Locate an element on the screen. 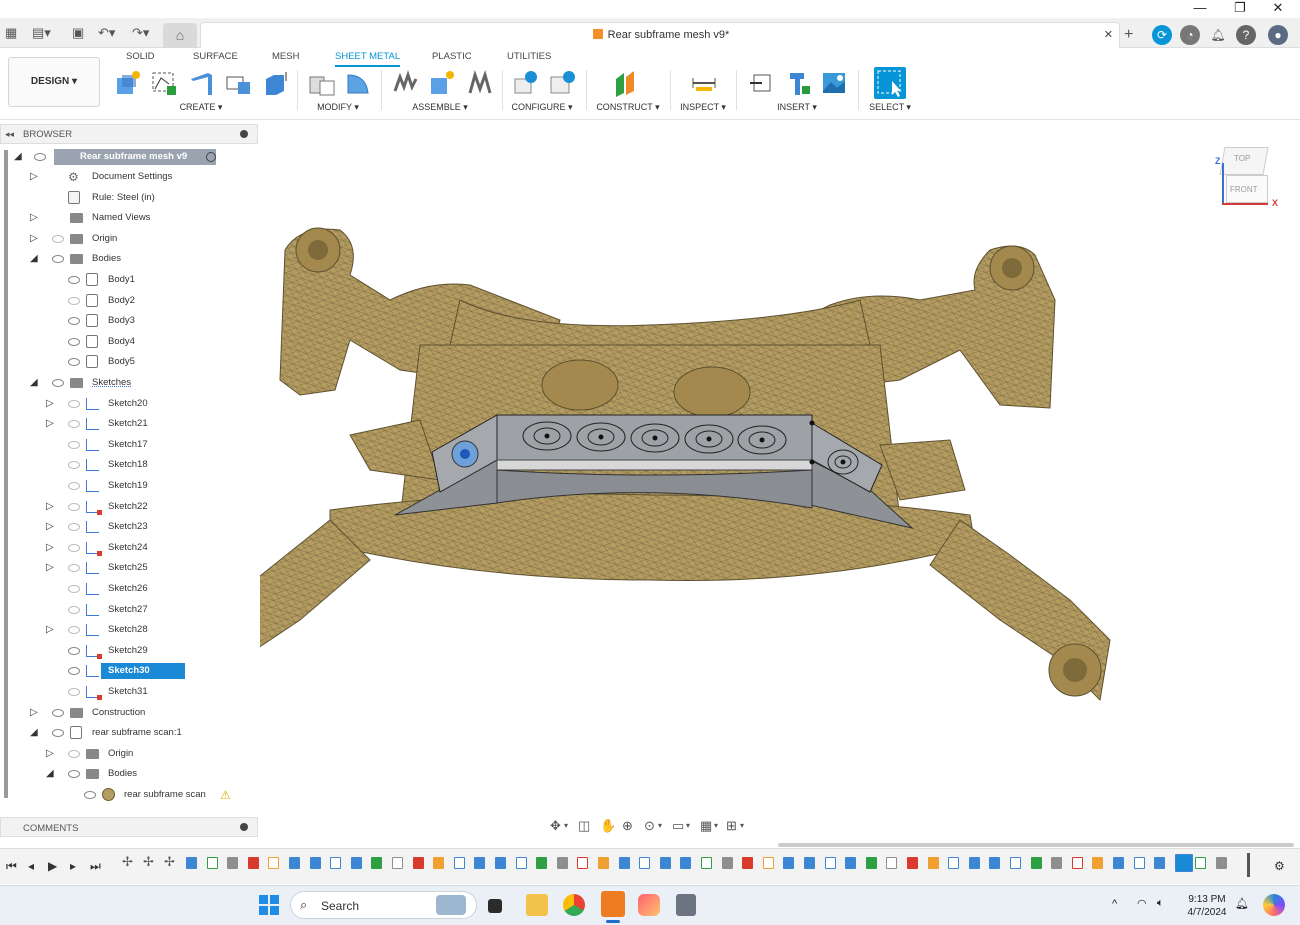 Image resolution: width=1300 pixels, height=925 pixels. file-explorer-icon is located at coordinates (537, 905).